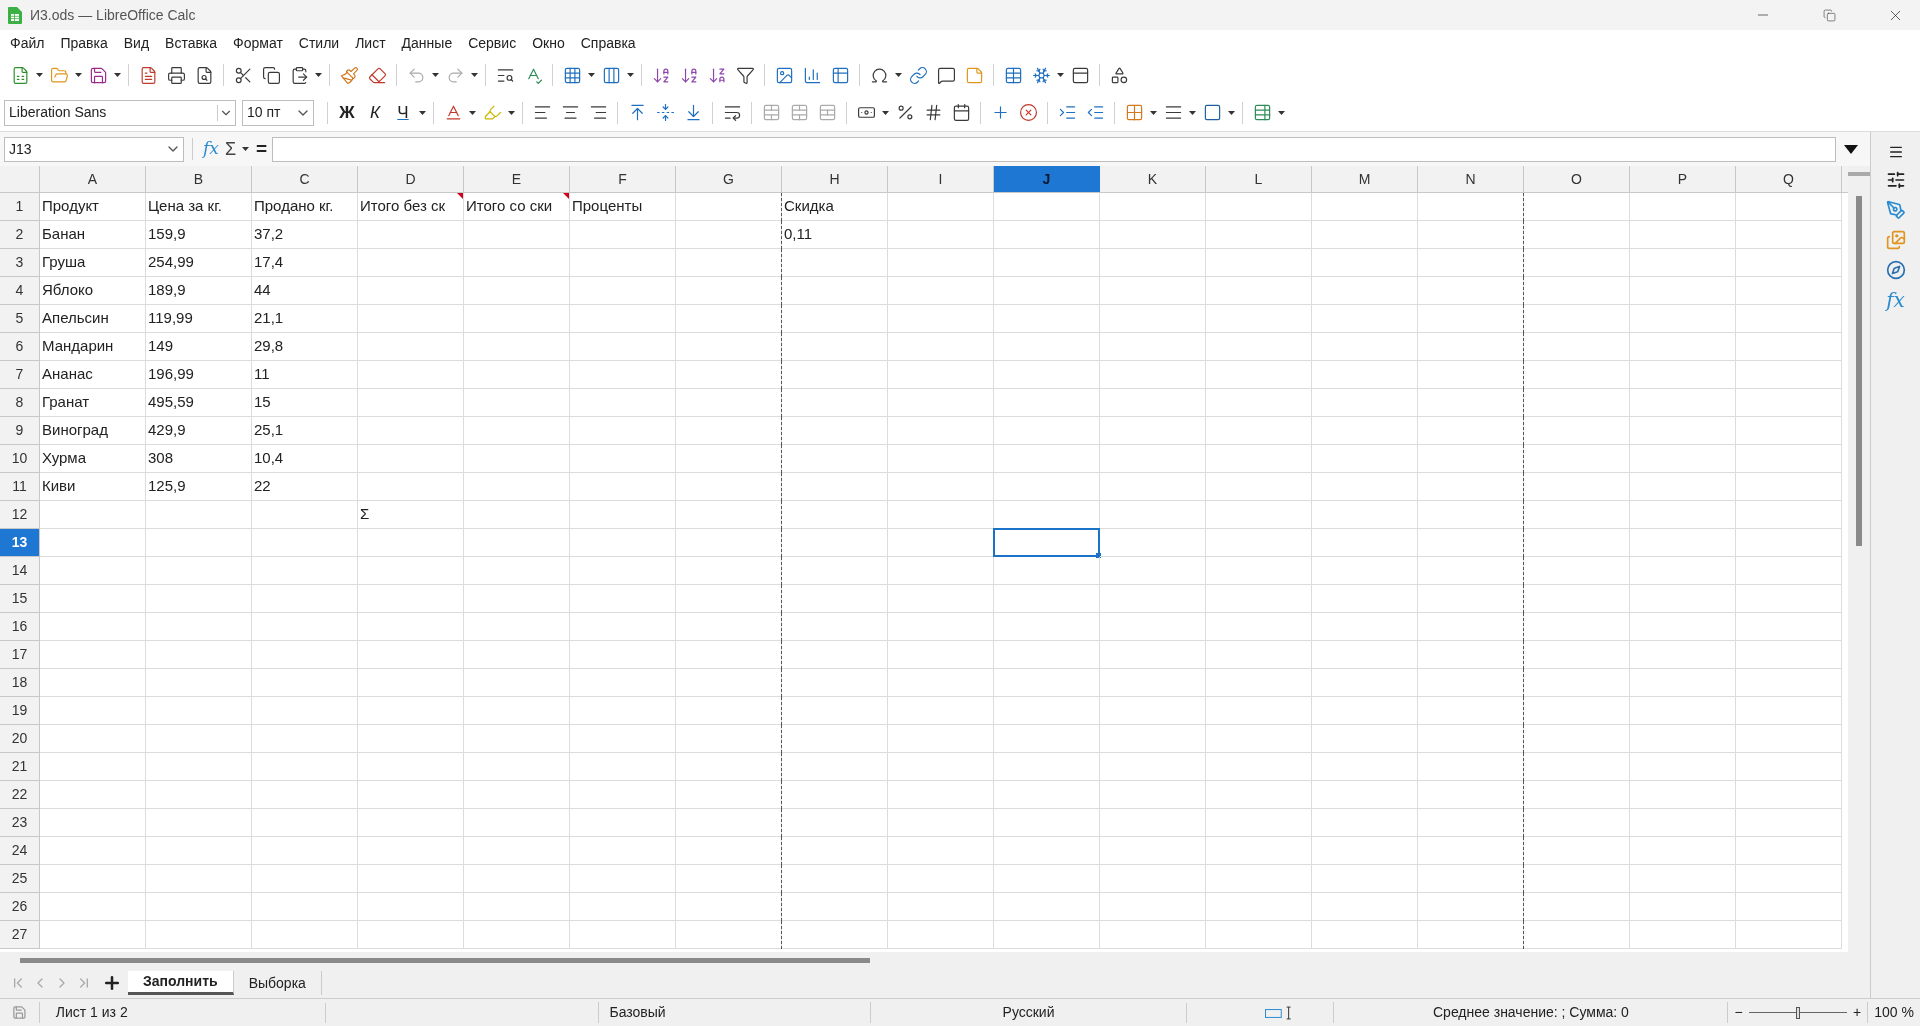 The width and height of the screenshot is (1920, 1026). What do you see at coordinates (517, 207) in the screenshot?
I see `table-cell: Итого со ски` at bounding box center [517, 207].